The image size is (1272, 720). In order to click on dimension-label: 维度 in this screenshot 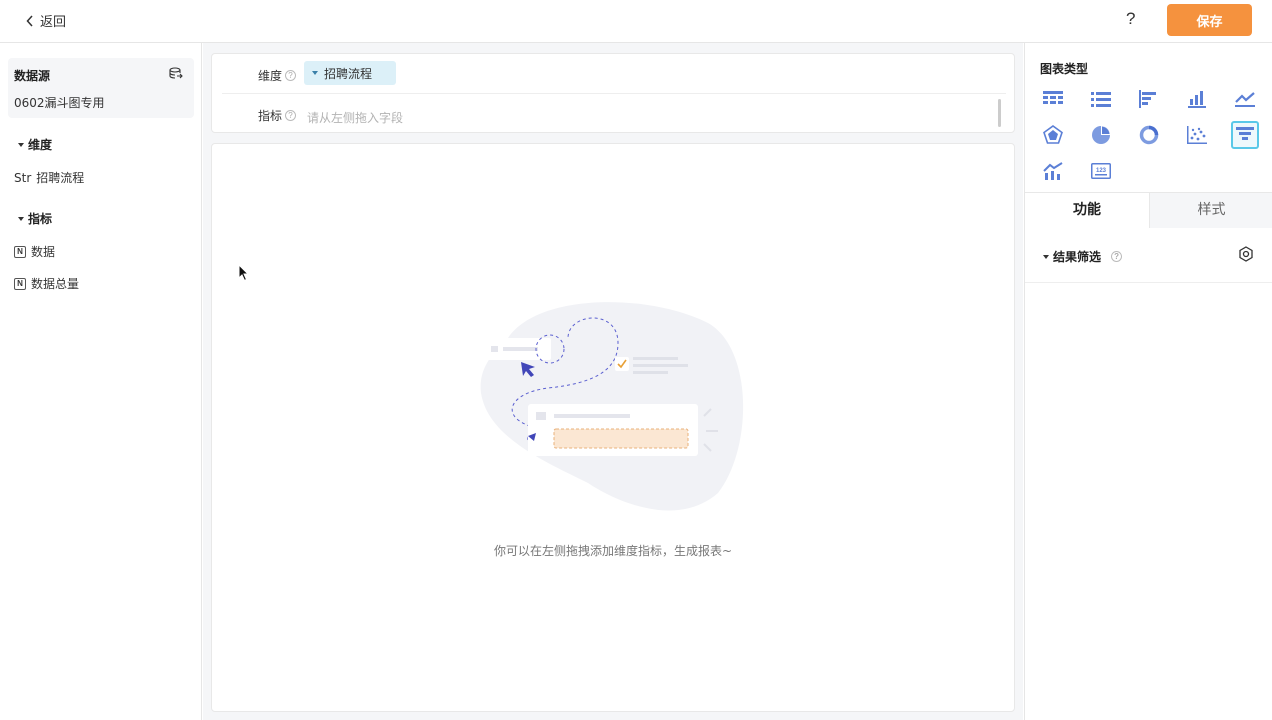, I will do `click(270, 76)`.